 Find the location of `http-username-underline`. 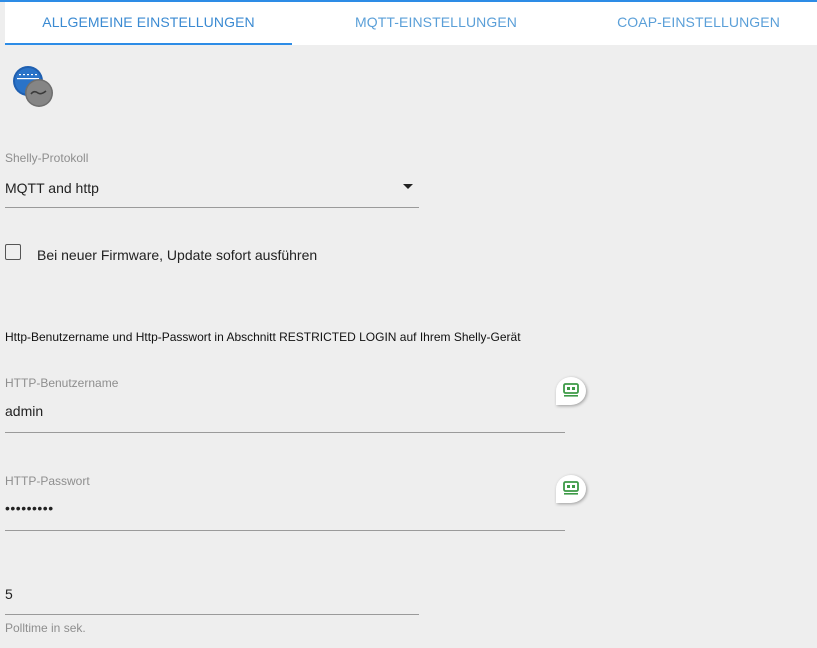

http-username-underline is located at coordinates (285, 432).